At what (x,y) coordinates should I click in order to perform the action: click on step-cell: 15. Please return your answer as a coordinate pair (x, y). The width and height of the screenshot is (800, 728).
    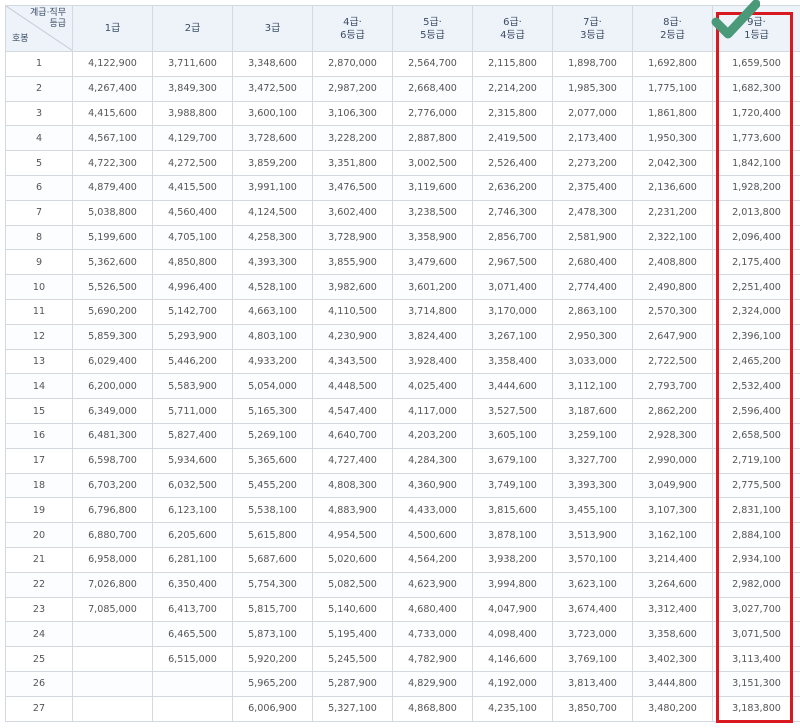
    Looking at the image, I should click on (39, 411).